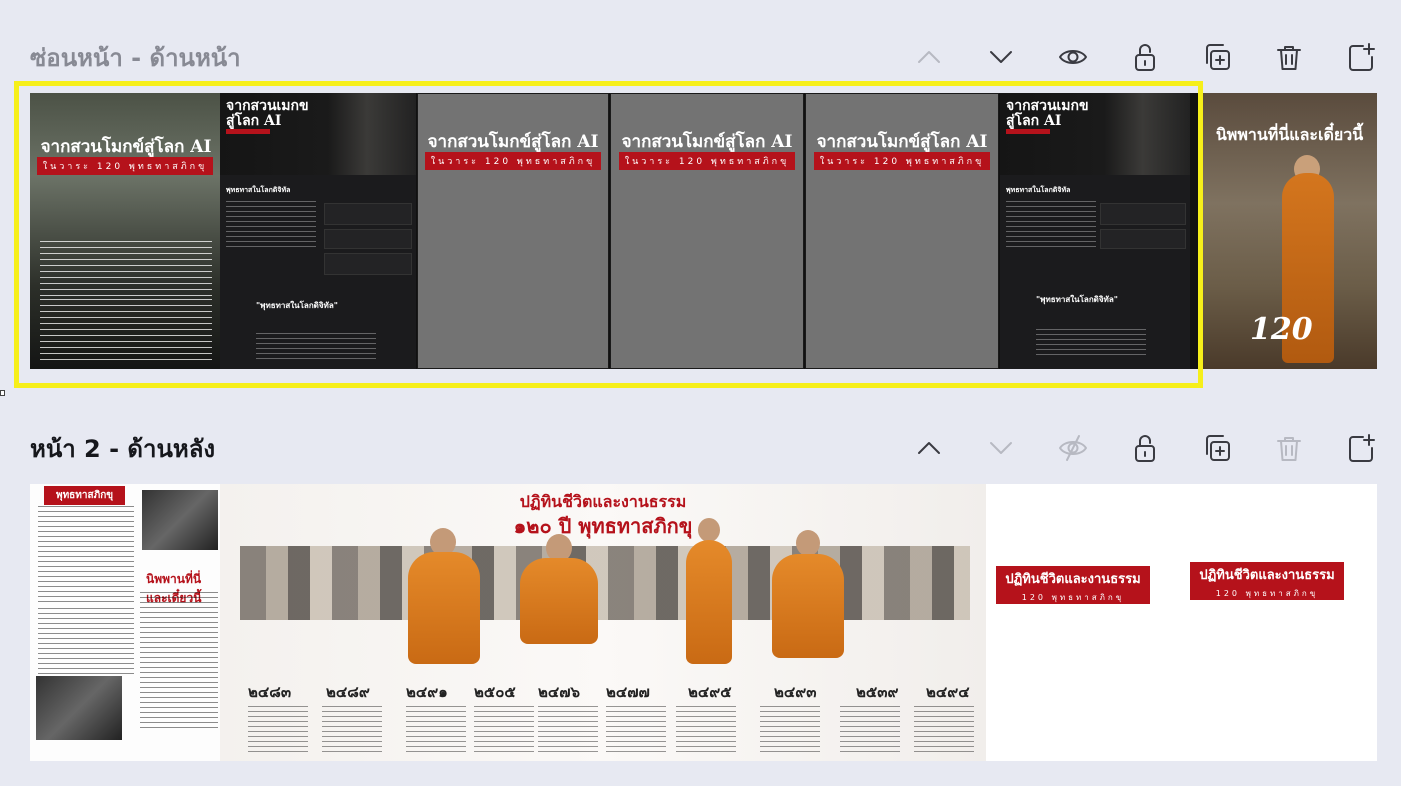 Image resolution: width=1401 pixels, height=786 pixels. Describe the element at coordinates (427, 692) in the screenshot. I see `timeline-year: ๒๔๙๑` at that location.